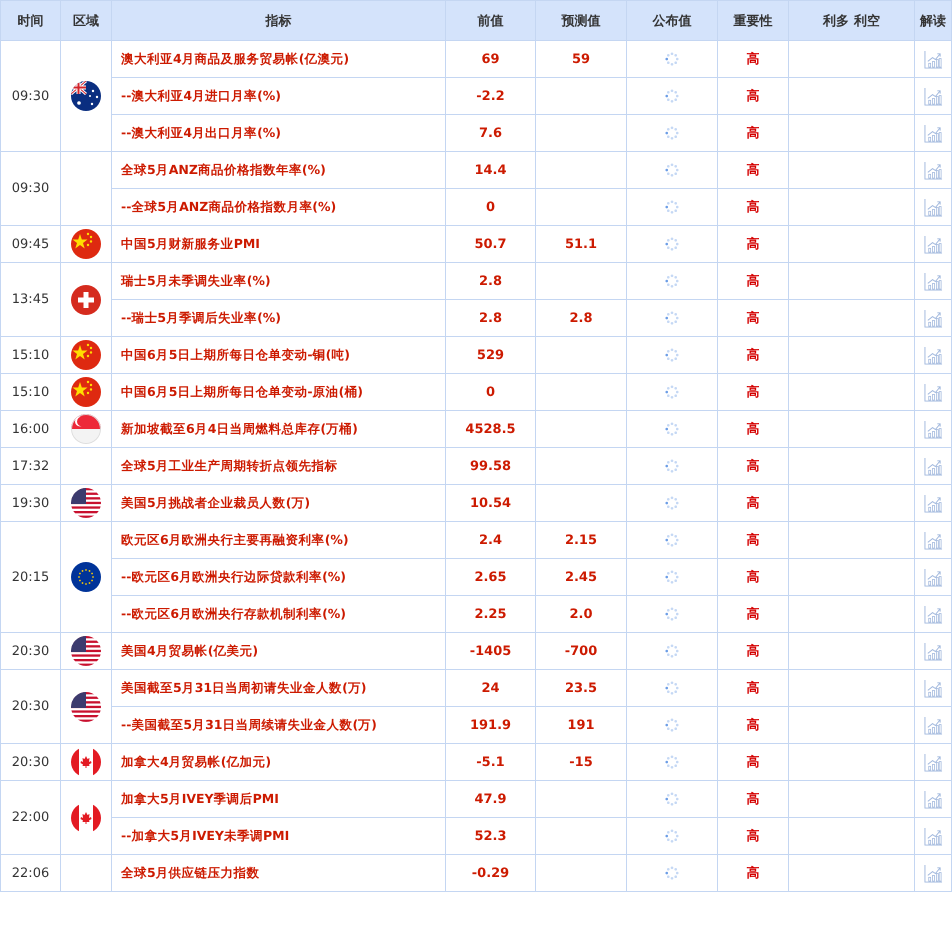  What do you see at coordinates (190, 872) in the screenshot?
I see `indicator-link: 全球5月供应链压力指数` at bounding box center [190, 872].